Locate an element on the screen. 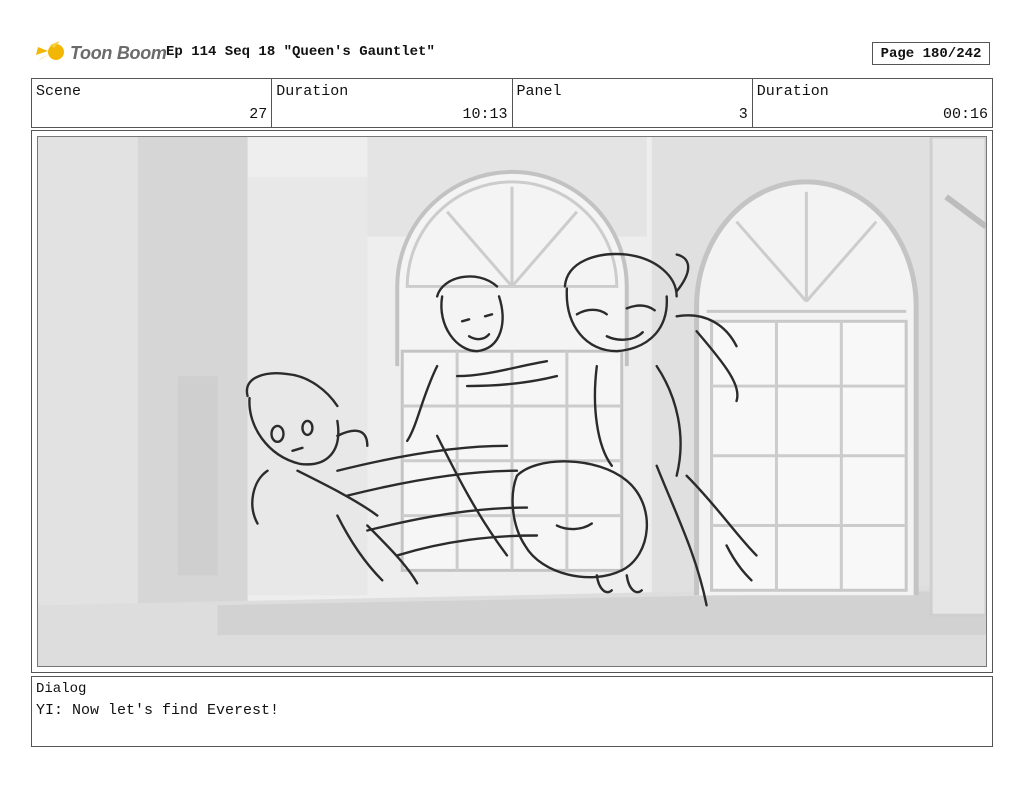  toon-boom-logo-icon is located at coordinates (50, 51).